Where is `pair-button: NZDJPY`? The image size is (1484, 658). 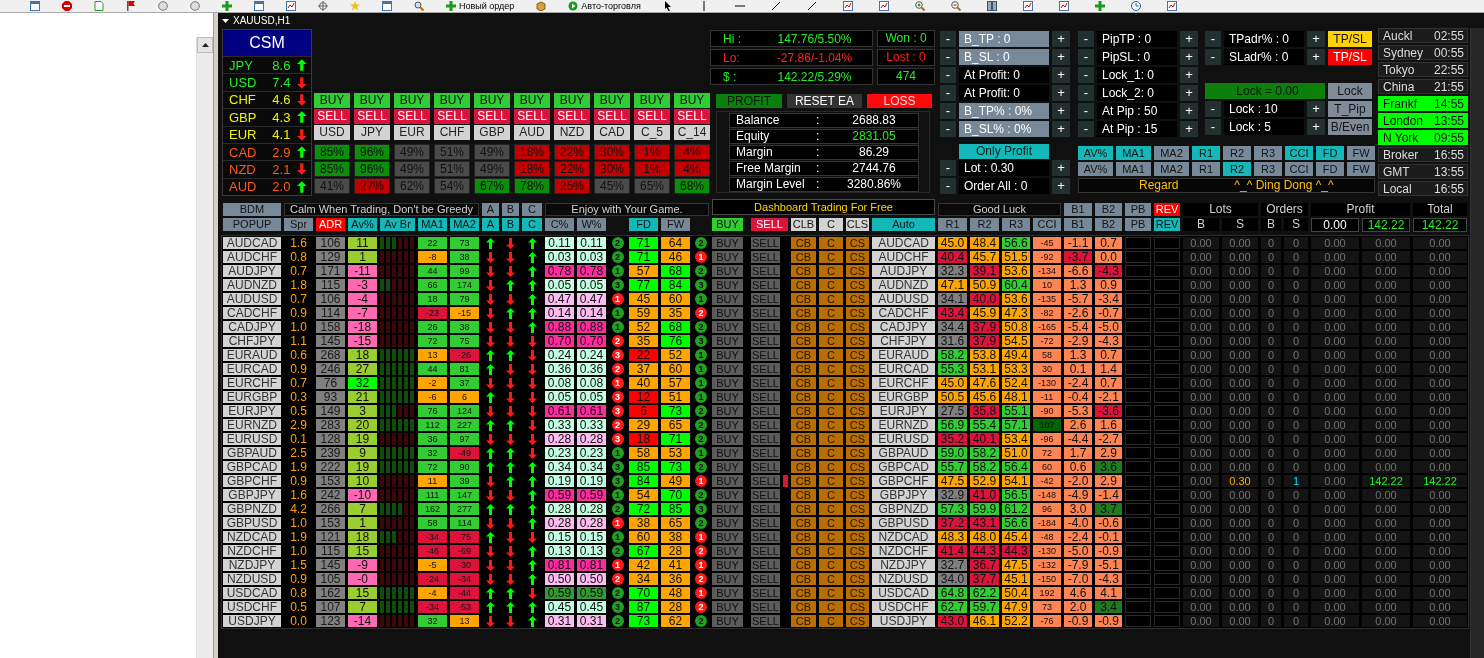 pair-button: NZDJPY is located at coordinates (252, 565).